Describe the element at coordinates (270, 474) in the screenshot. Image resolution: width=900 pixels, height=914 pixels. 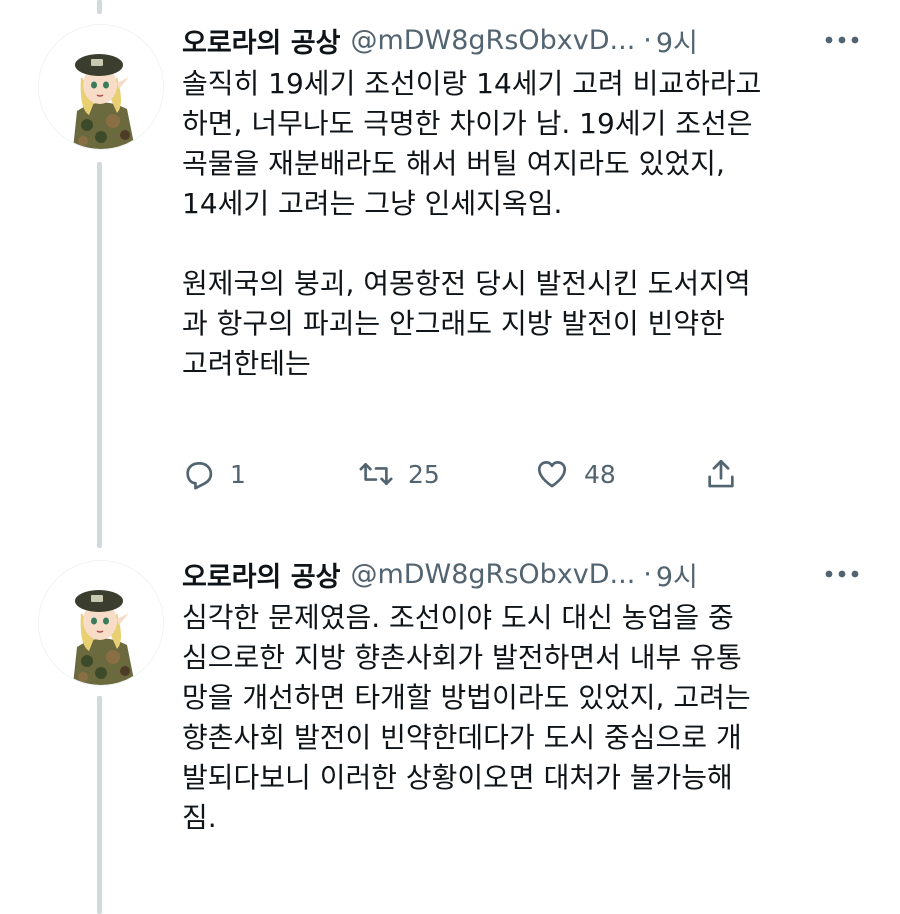
I see `reply-button: 1` at that location.